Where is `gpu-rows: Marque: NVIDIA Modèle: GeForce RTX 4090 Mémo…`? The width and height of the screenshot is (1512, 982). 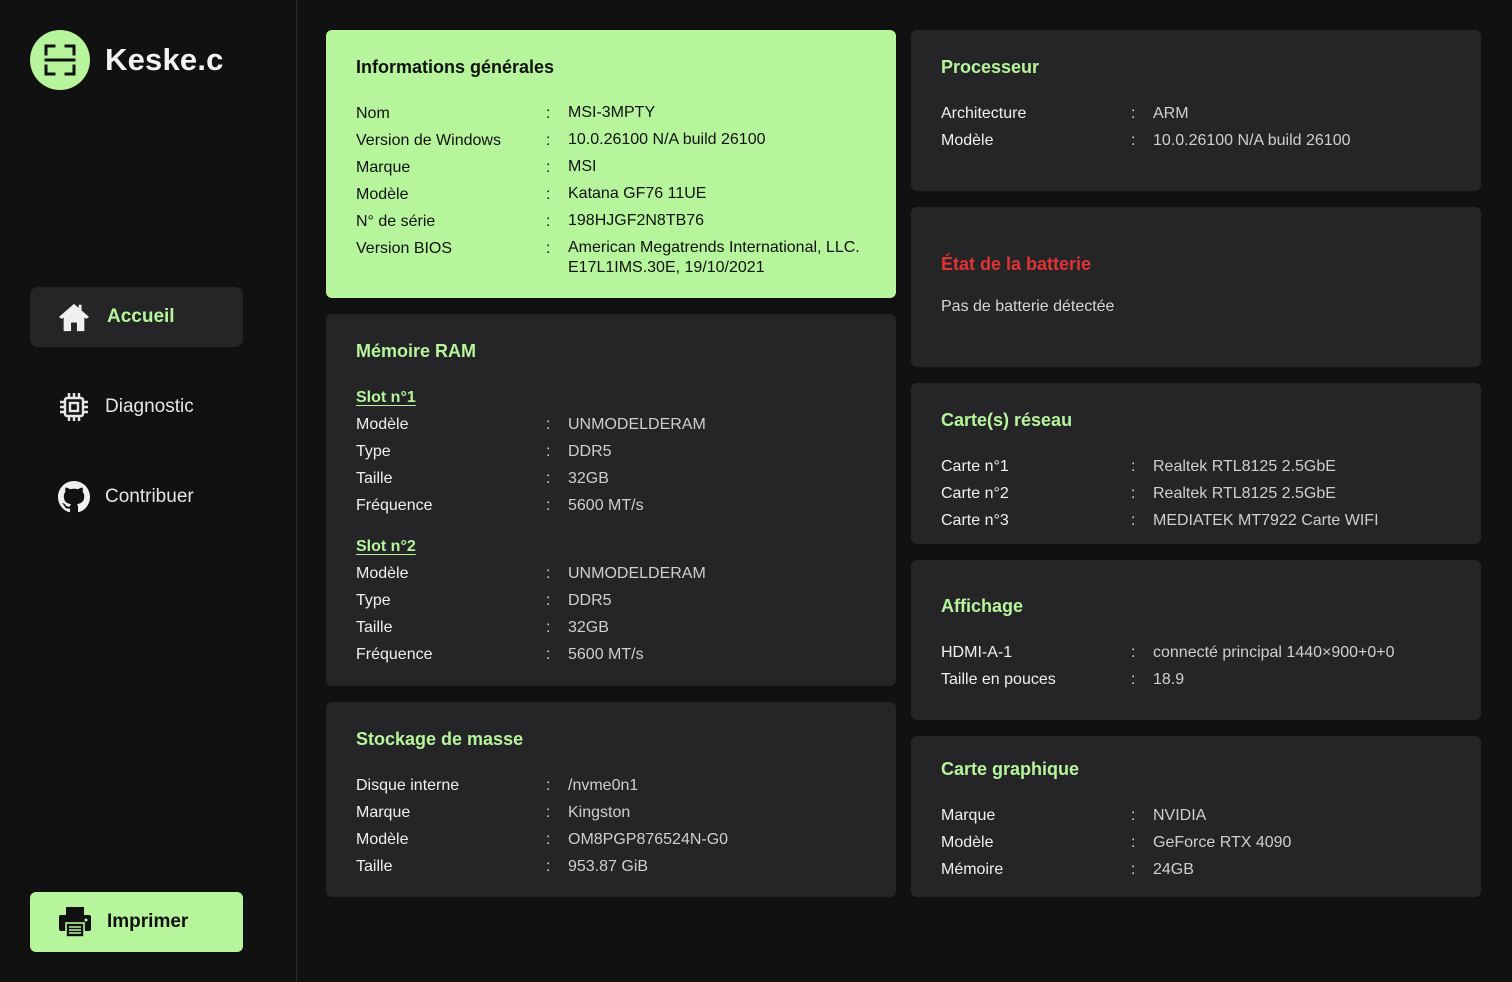
gpu-rows: Marque: NVIDIA Modèle: GeForce RTX 4090 Mémo… is located at coordinates (1196, 842).